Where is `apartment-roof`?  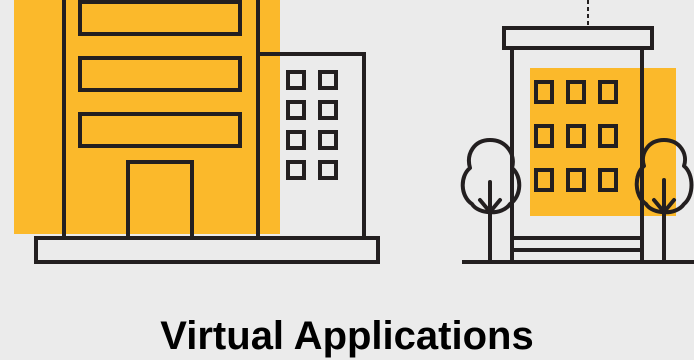
apartment-roof is located at coordinates (578, 38).